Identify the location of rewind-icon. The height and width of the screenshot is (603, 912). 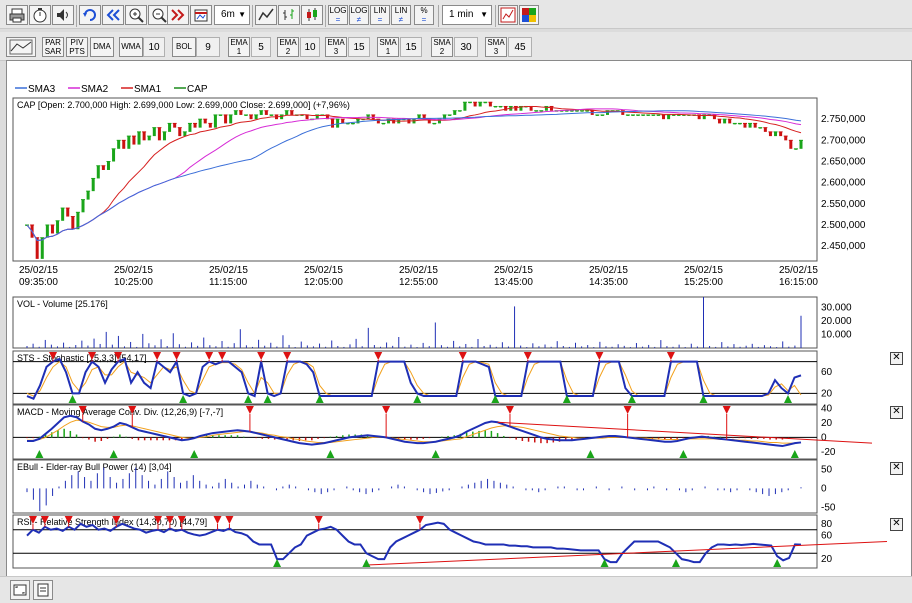
(113, 15).